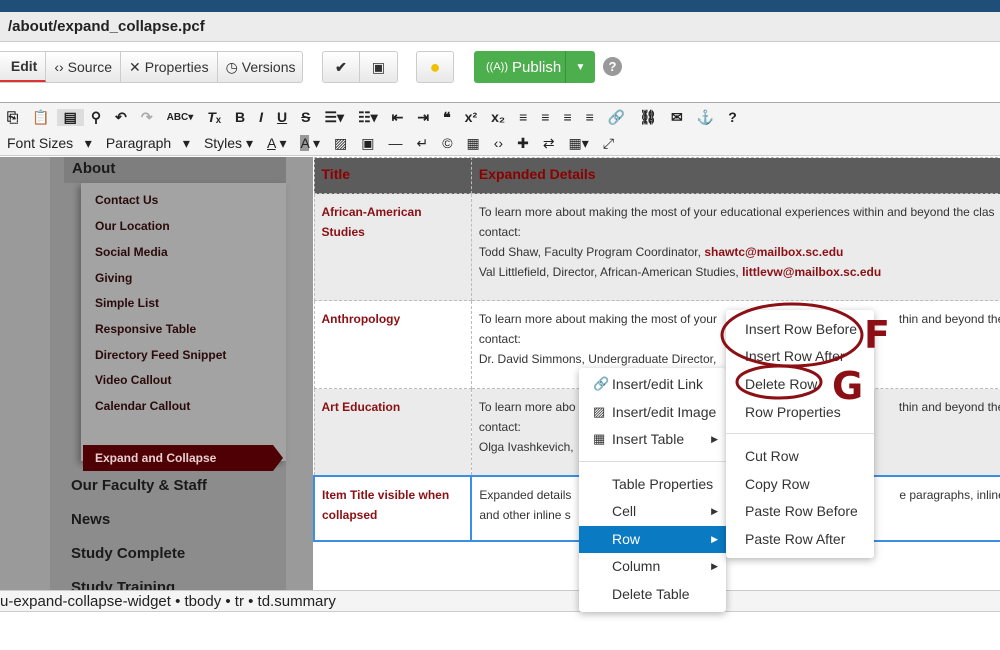 This screenshot has width=1000, height=650. Describe the element at coordinates (126, 200) in the screenshot. I see `sidebar-item: Contact Us` at that location.